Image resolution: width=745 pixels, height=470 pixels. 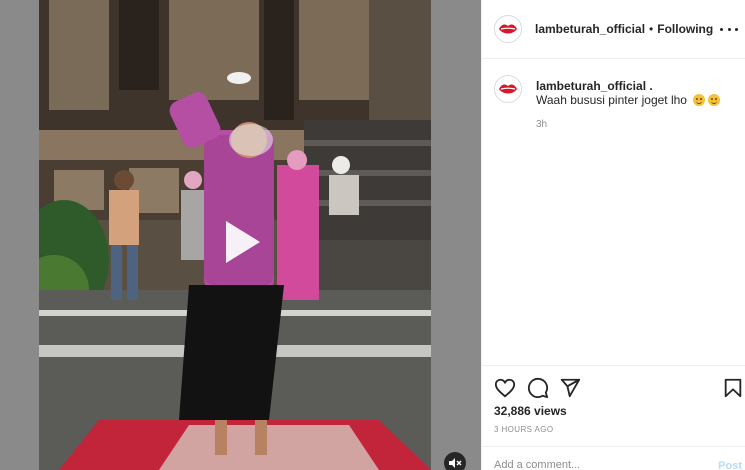 I want to click on comment-input, so click(x=594, y=464).